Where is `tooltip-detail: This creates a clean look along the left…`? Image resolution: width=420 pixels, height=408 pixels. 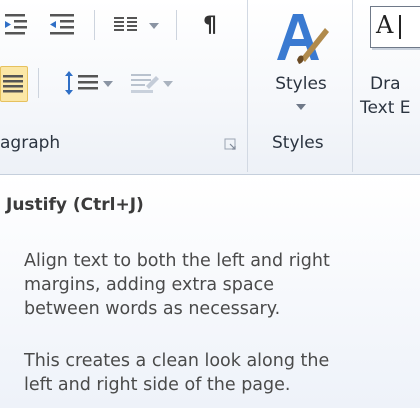
tooltip-detail: This creates a clean look along the left… is located at coordinates (219, 373).